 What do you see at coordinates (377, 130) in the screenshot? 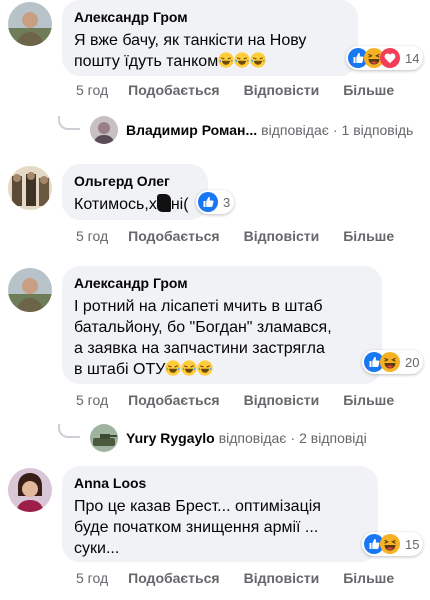
I see `reply-count: 1 відповідь` at bounding box center [377, 130].